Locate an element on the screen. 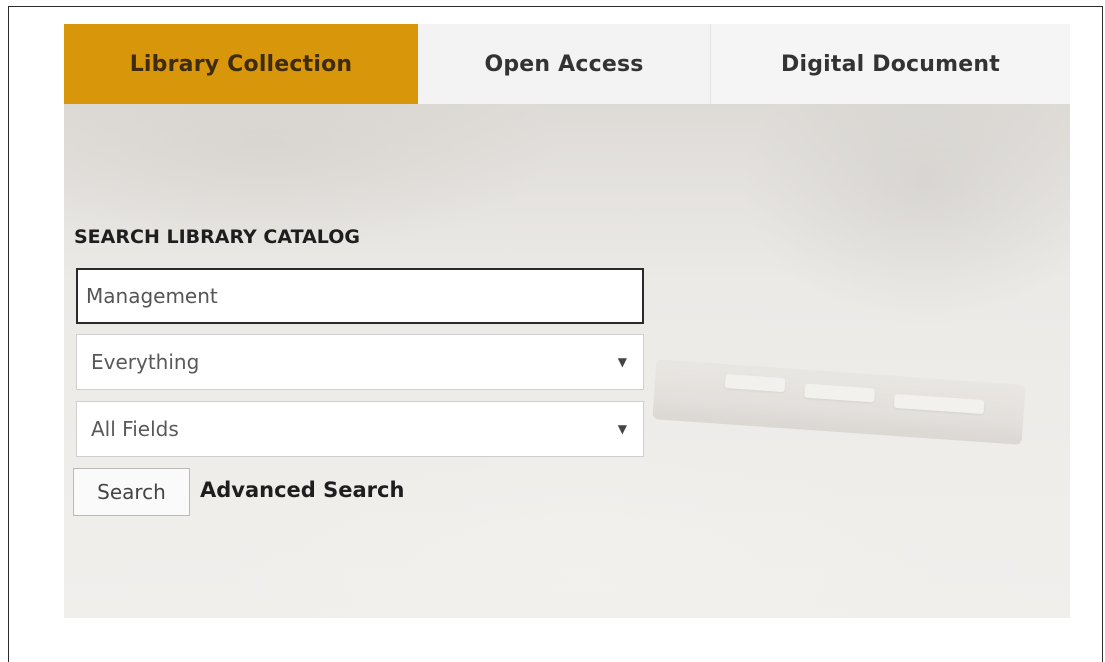  search-input is located at coordinates (360, 296).